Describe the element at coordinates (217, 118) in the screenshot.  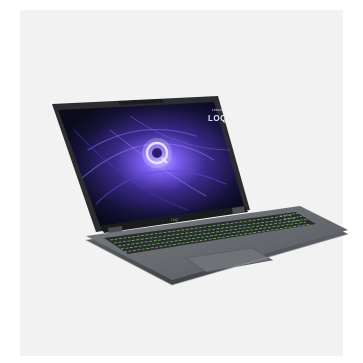
I see `screen-model-logo: LOQ` at that location.